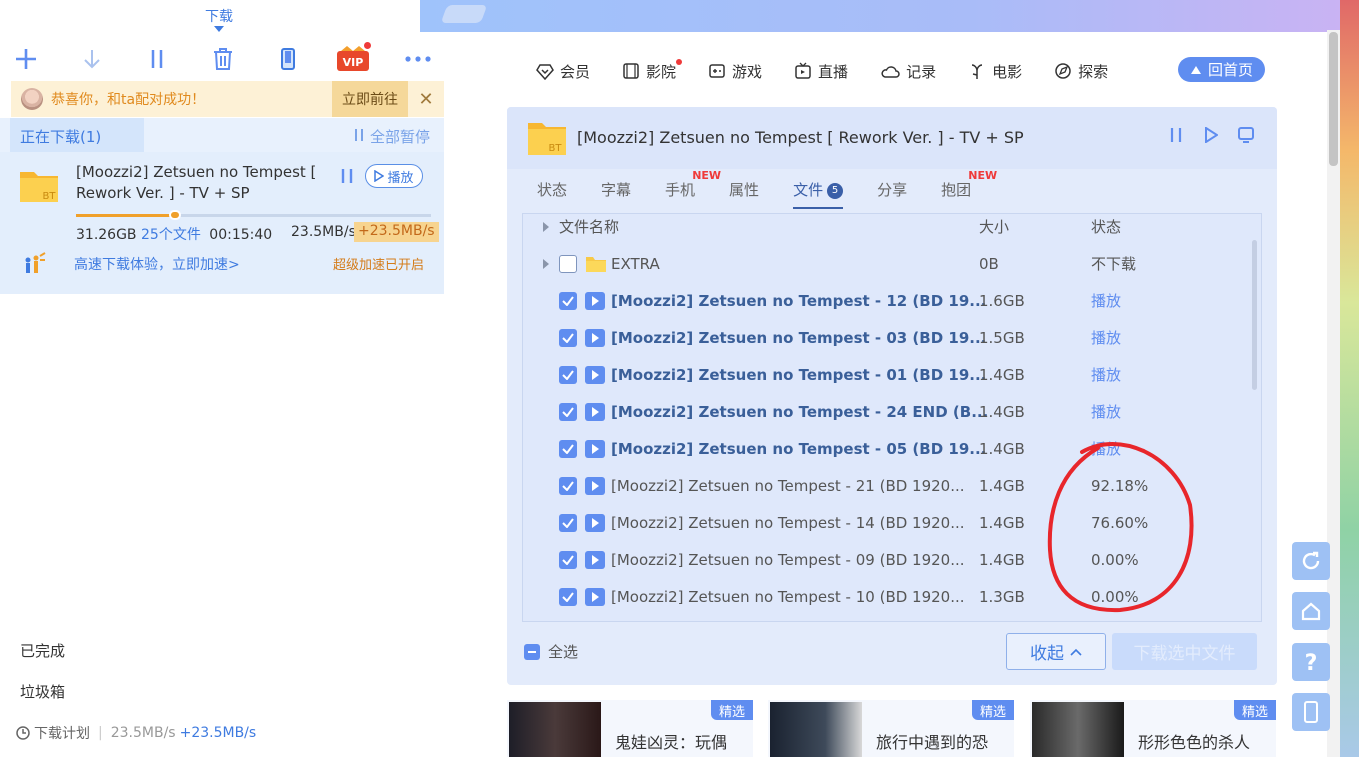  I want to click on delete-button, so click(223, 59).